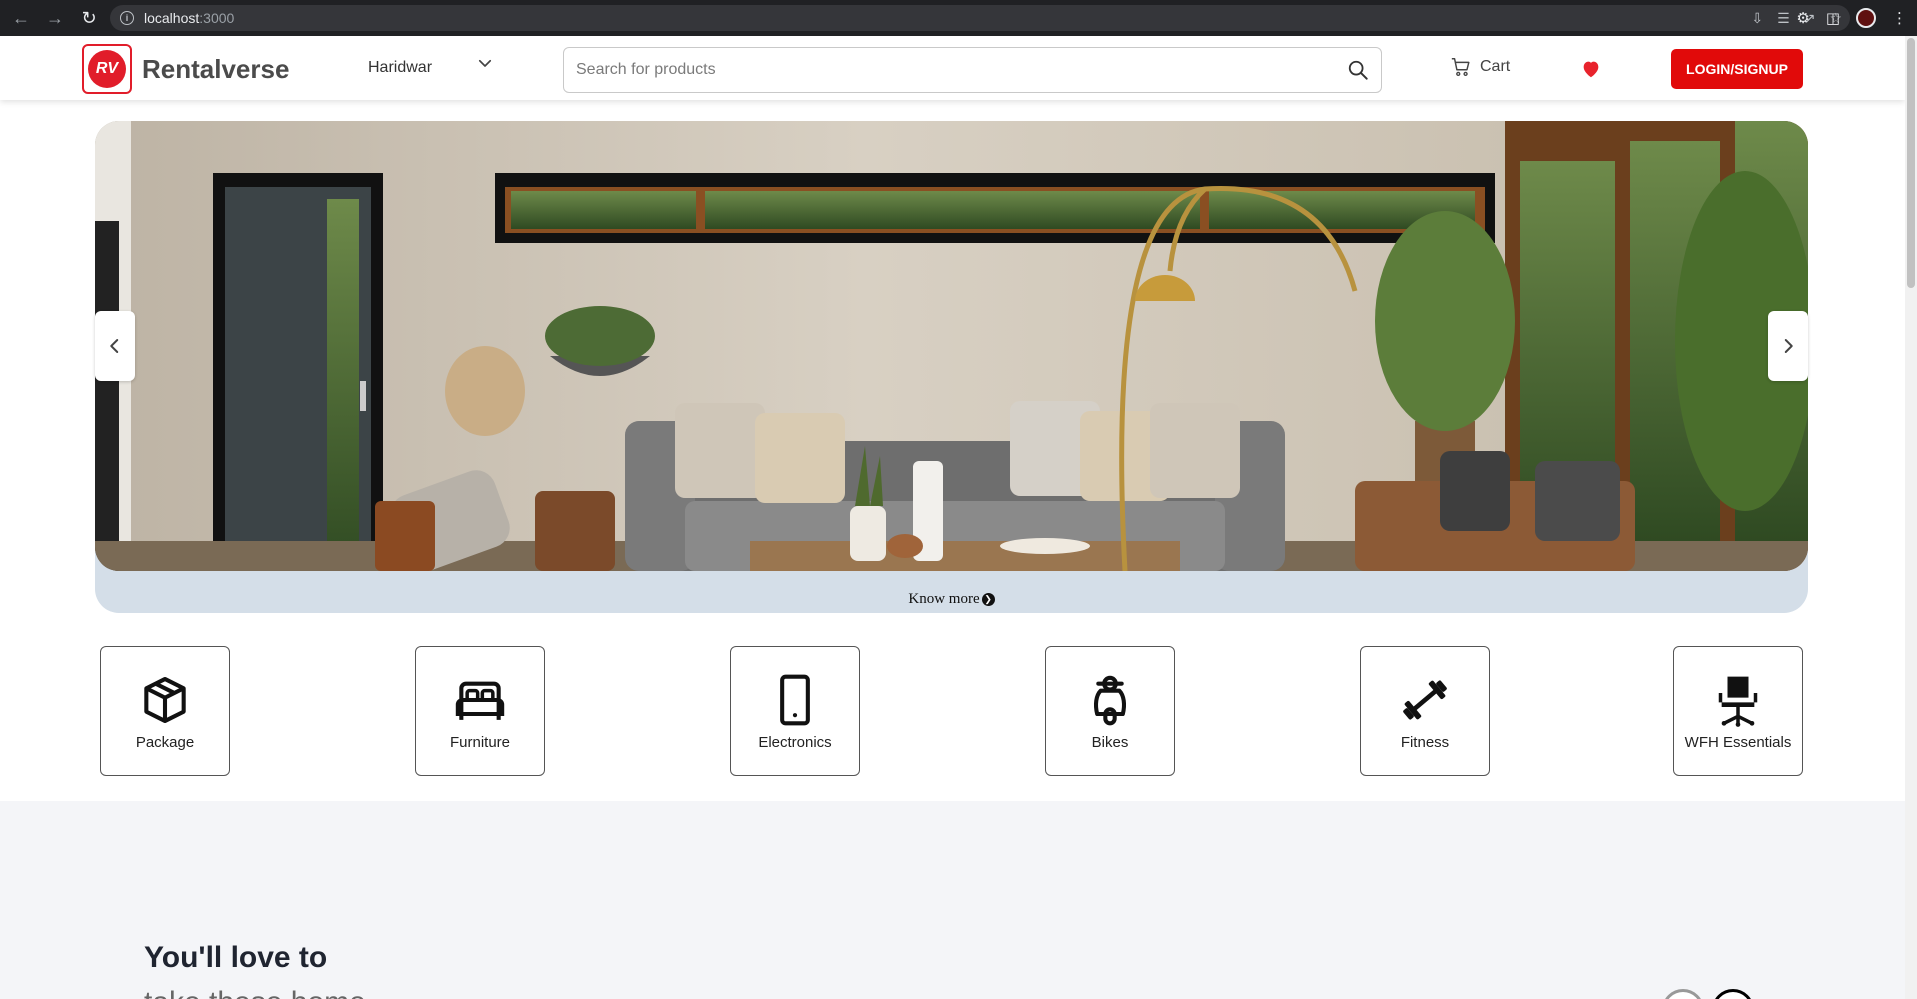 The width and height of the screenshot is (1917, 999). Describe the element at coordinates (1802, 18) in the screenshot. I see `extensions-icon: ⚙` at that location.